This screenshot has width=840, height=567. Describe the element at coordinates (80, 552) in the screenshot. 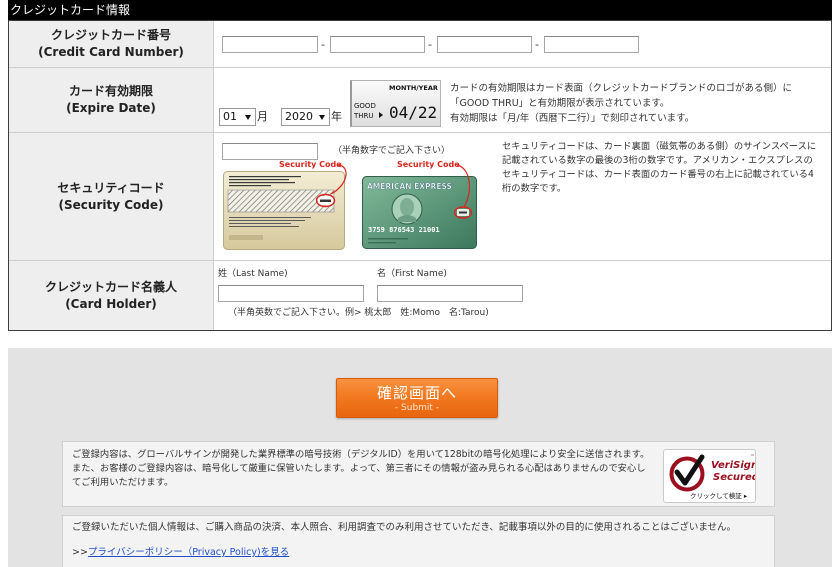

I see `link-prefix: >>` at that location.